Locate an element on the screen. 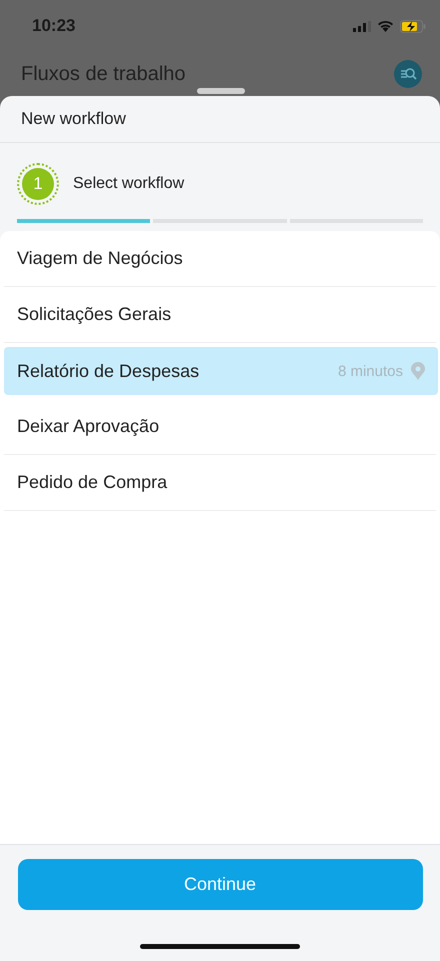 The width and height of the screenshot is (440, 961). step-badge: 1 is located at coordinates (38, 184).